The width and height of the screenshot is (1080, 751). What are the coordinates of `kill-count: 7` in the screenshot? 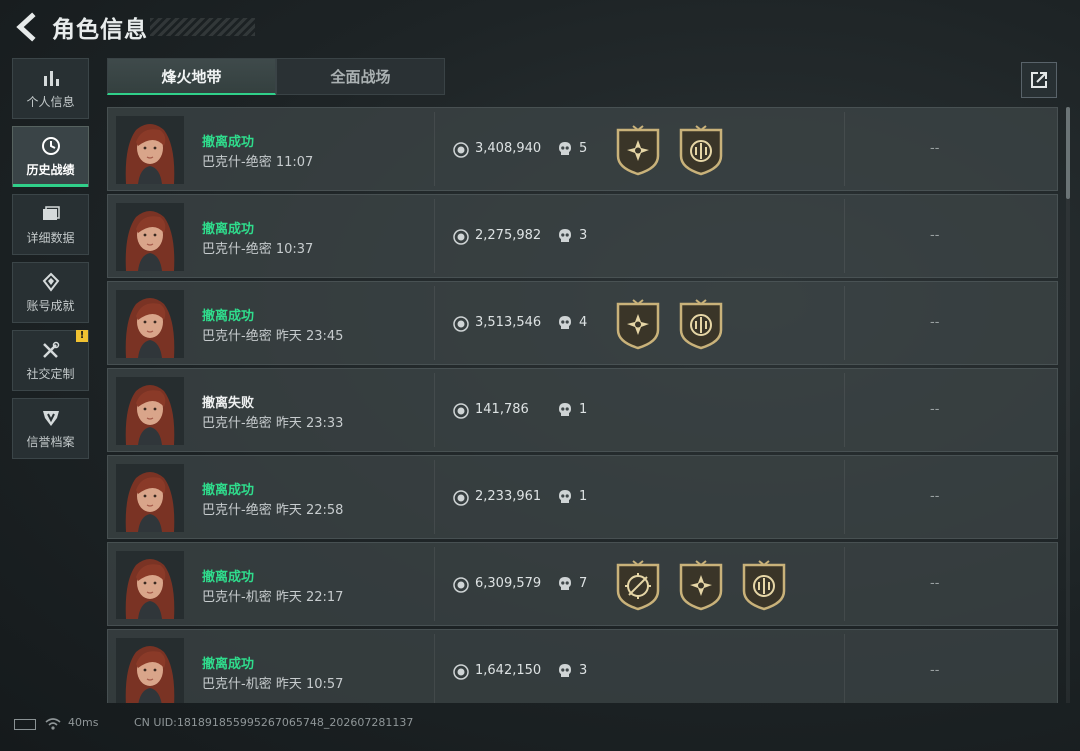 It's located at (583, 583).